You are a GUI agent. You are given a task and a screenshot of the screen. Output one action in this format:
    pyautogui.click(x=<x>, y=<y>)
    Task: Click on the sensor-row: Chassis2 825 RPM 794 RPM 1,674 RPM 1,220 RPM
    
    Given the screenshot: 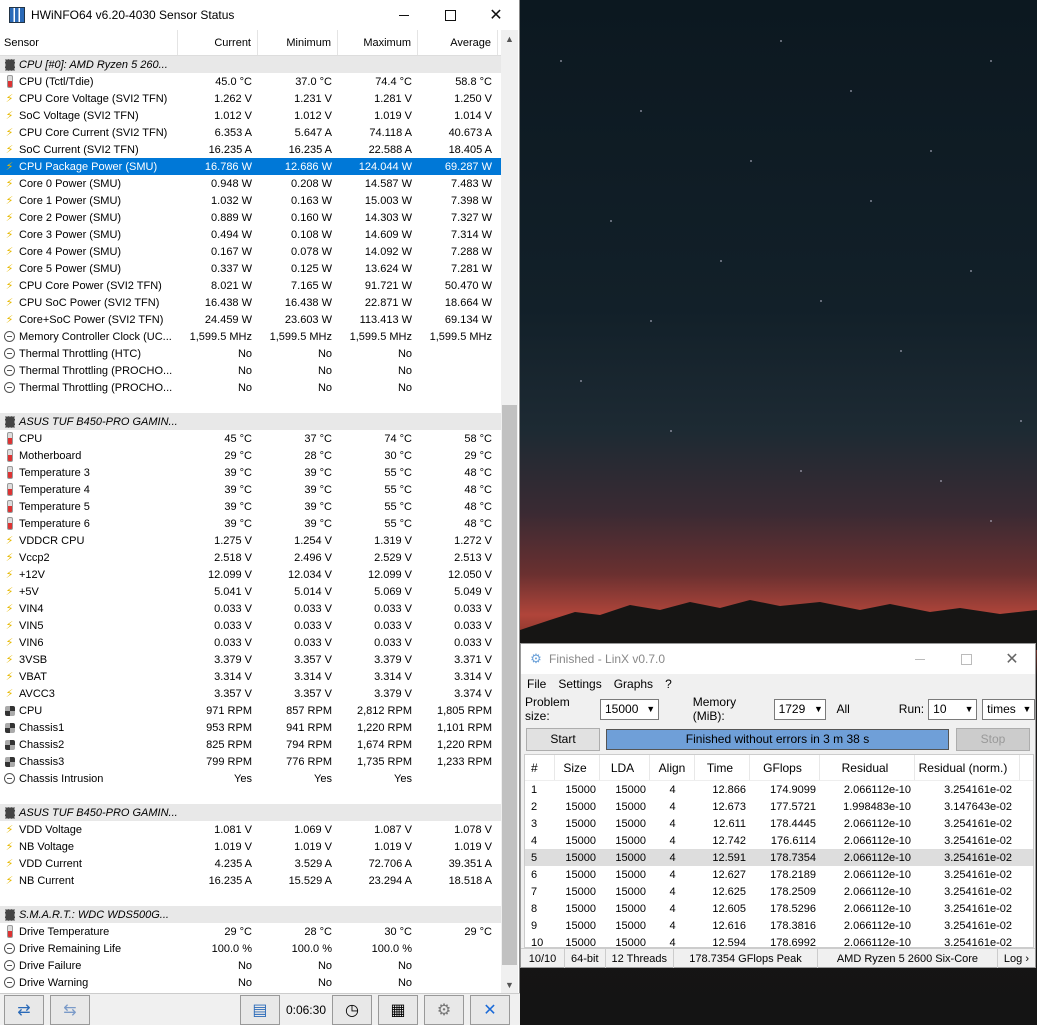 What is the action you would take?
    pyautogui.click(x=250, y=744)
    